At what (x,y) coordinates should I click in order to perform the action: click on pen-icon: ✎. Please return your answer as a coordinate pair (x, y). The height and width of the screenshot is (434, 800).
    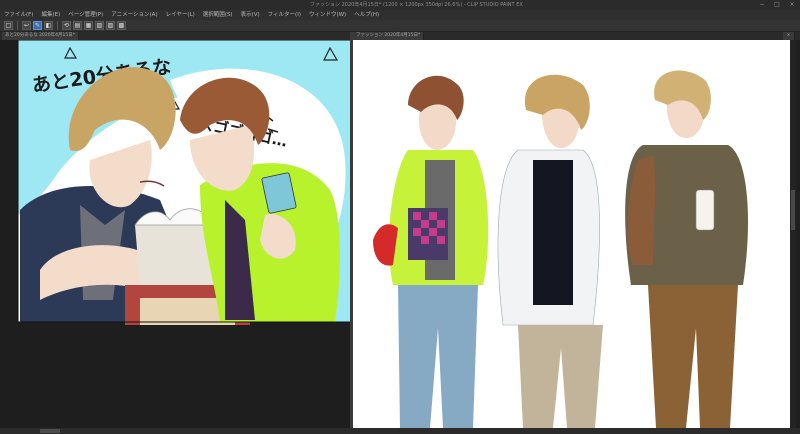
    Looking at the image, I should click on (37, 25).